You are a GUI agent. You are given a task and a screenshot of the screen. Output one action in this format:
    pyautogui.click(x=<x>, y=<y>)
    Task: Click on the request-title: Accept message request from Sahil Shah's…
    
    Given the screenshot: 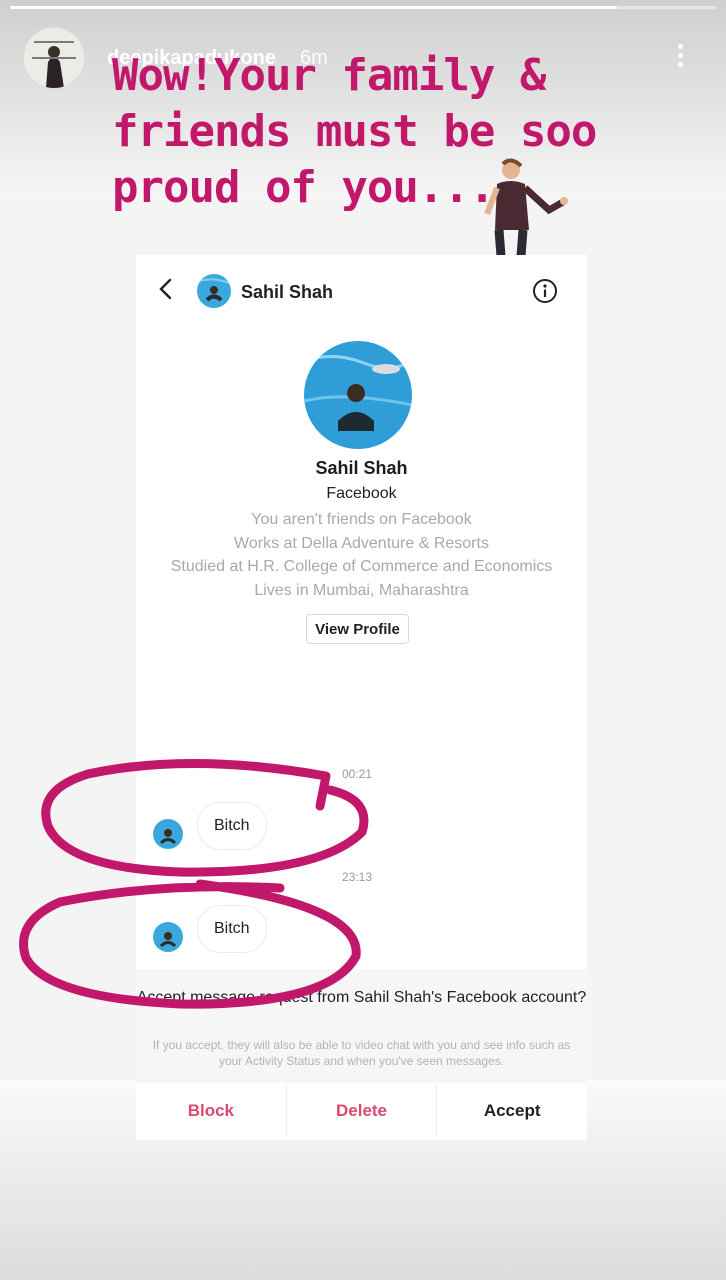 What is the action you would take?
    pyautogui.click(x=361, y=997)
    